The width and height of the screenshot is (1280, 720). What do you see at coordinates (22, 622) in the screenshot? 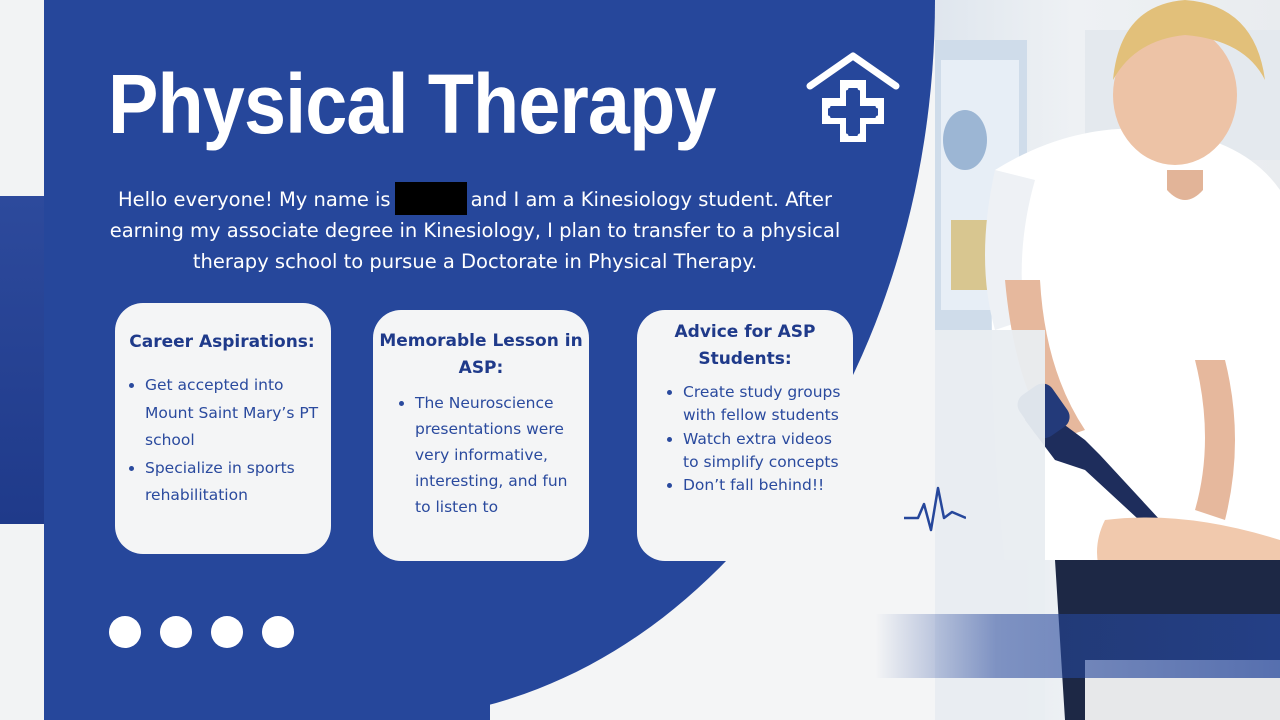
I see `left-accent-light-bottom` at bounding box center [22, 622].